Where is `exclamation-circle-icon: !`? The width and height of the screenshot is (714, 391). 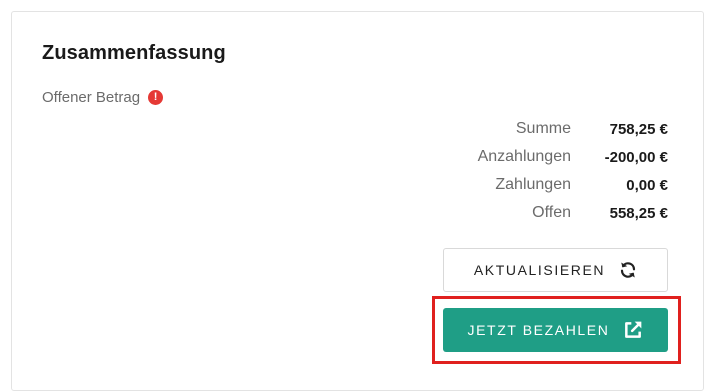 exclamation-circle-icon: ! is located at coordinates (156, 97).